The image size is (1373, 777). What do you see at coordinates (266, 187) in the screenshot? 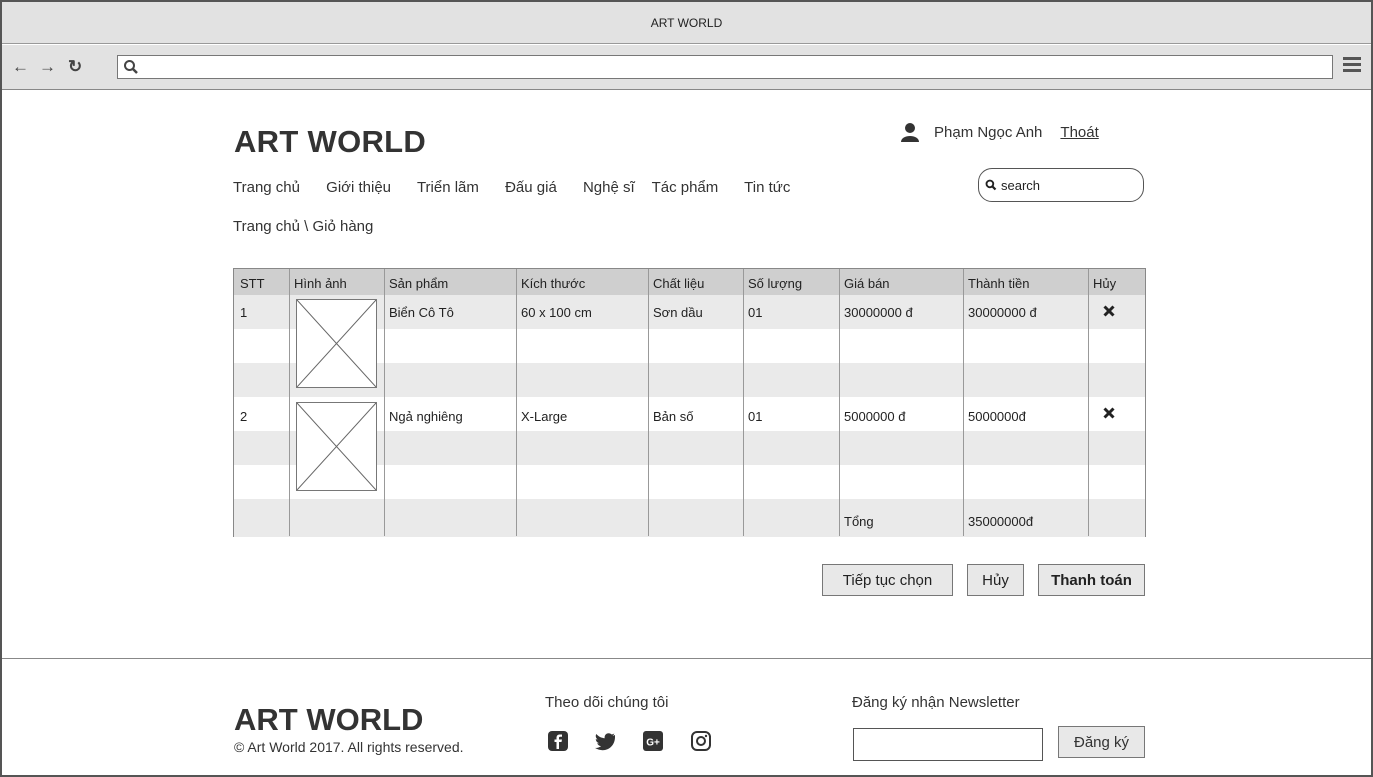
I see `nav-item-home: Trang chủ` at bounding box center [266, 187].